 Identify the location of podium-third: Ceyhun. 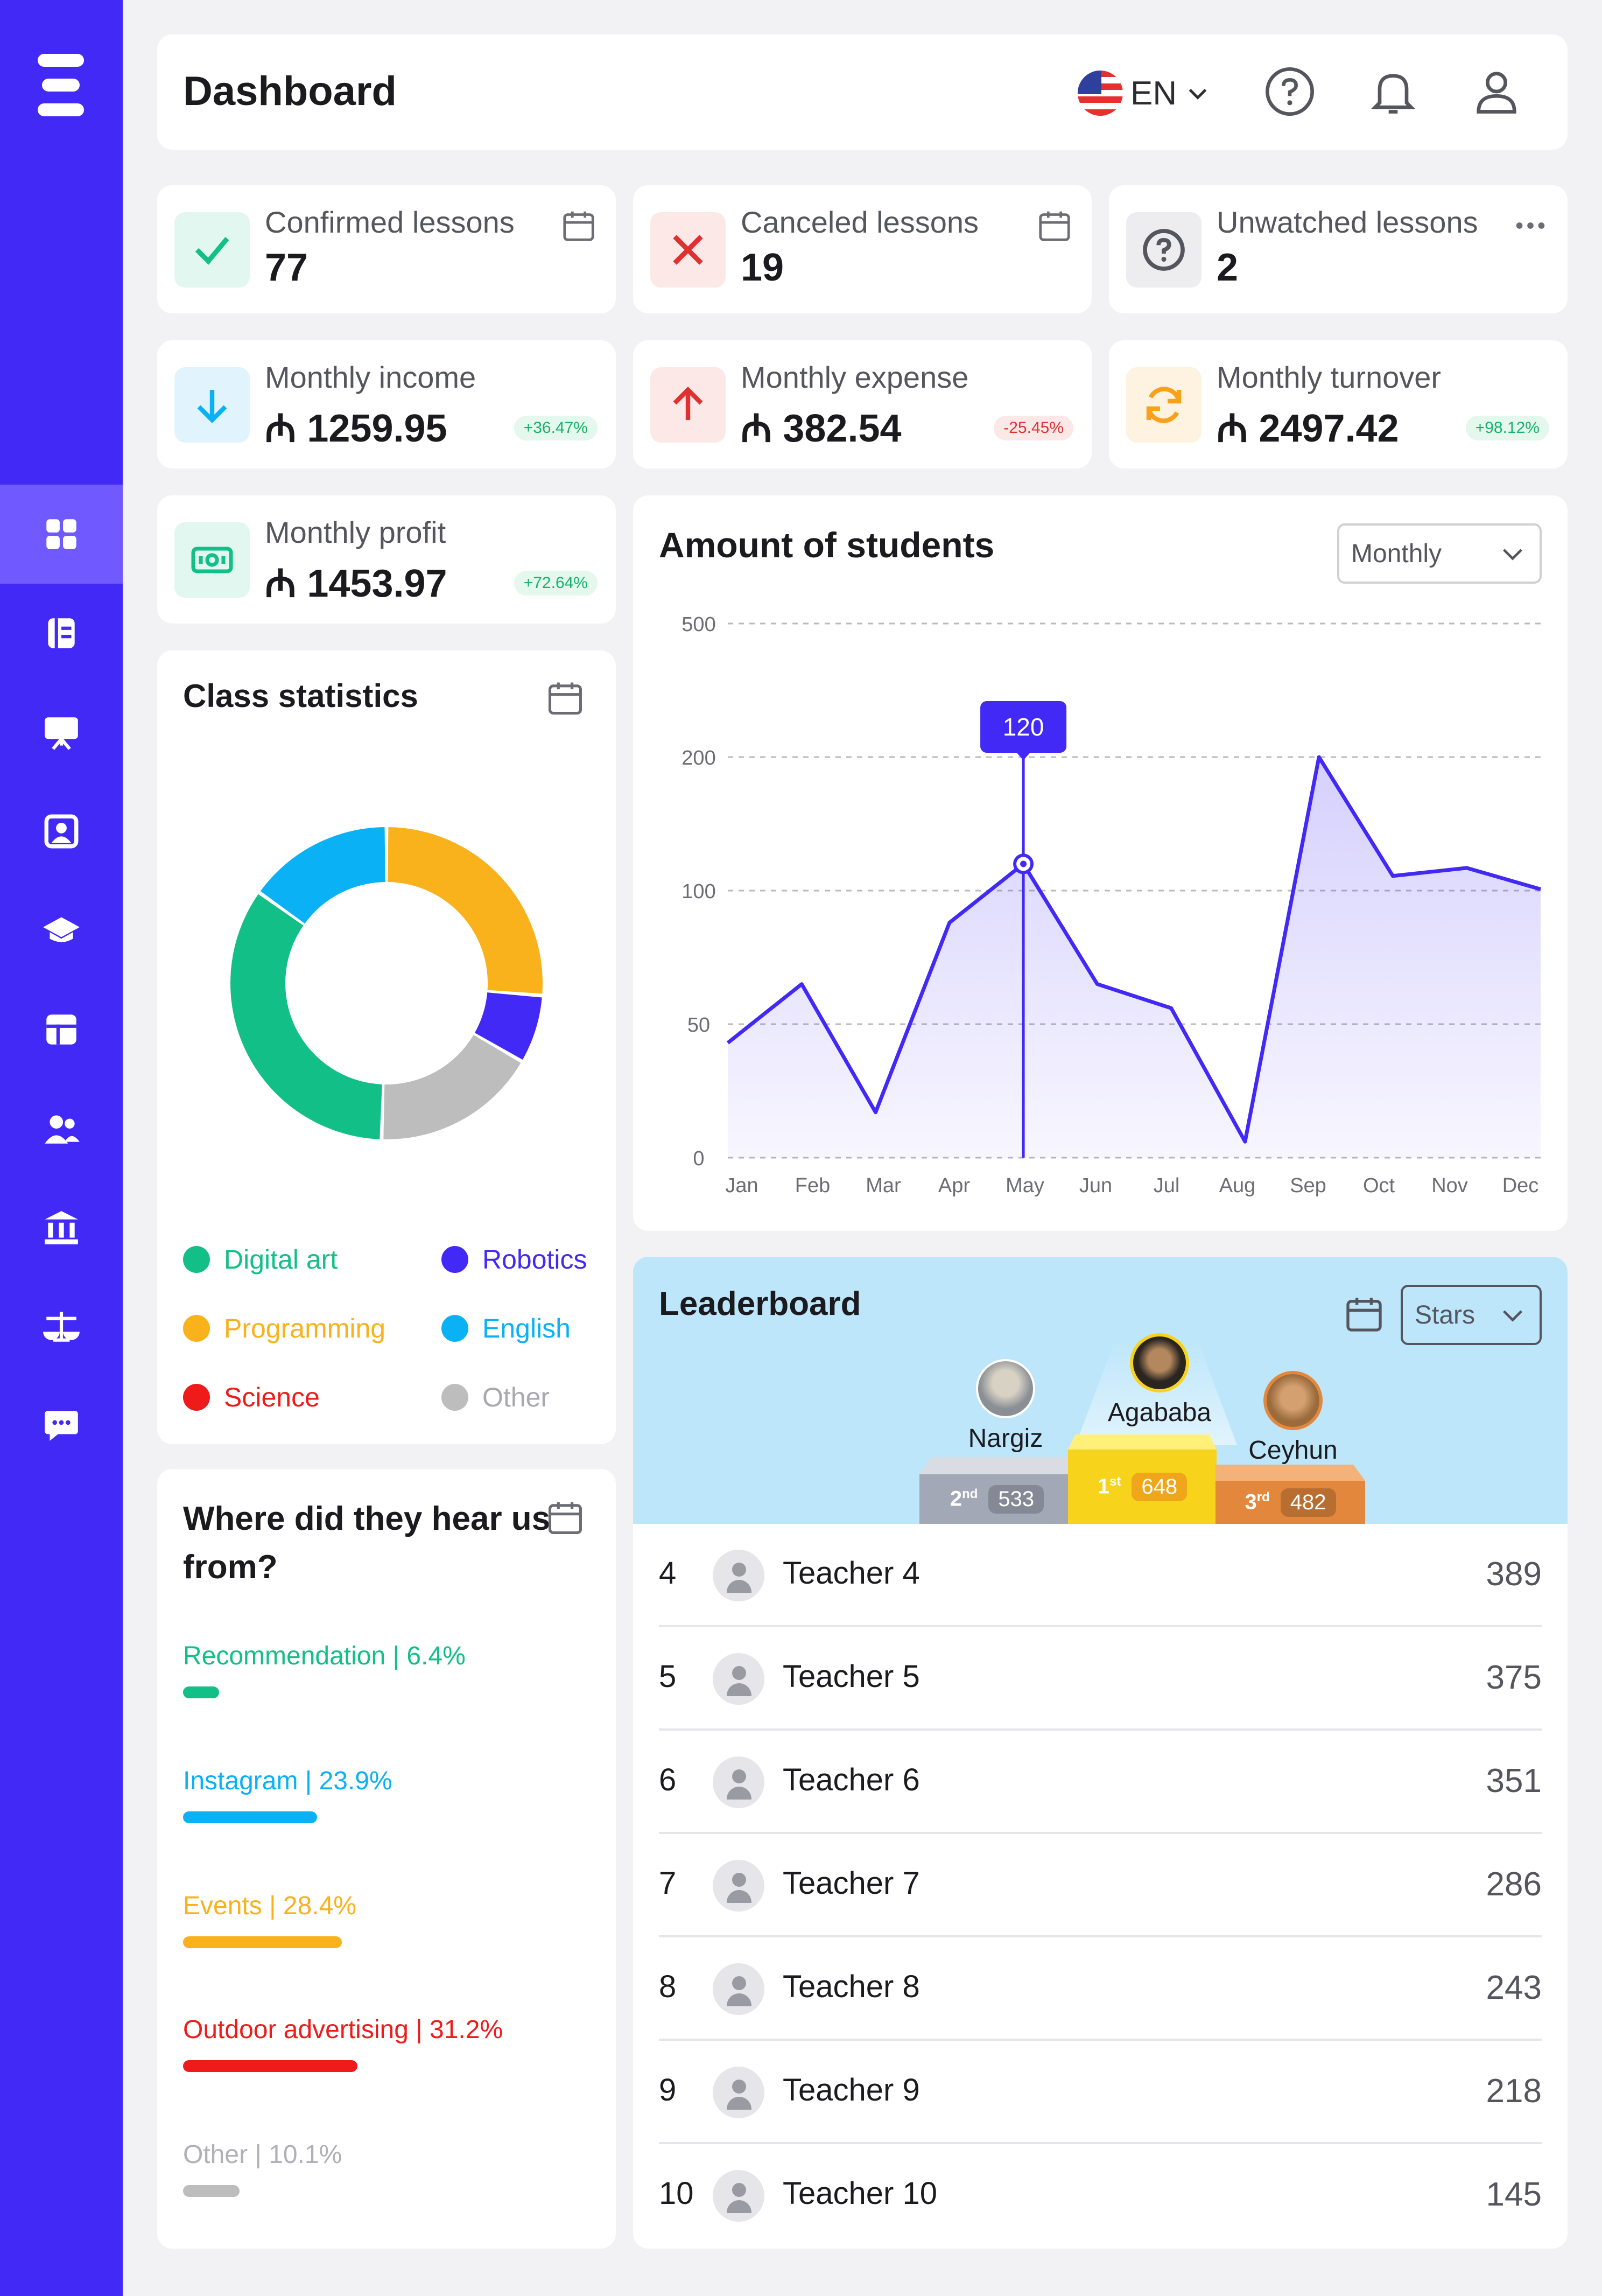
(1293, 1418).